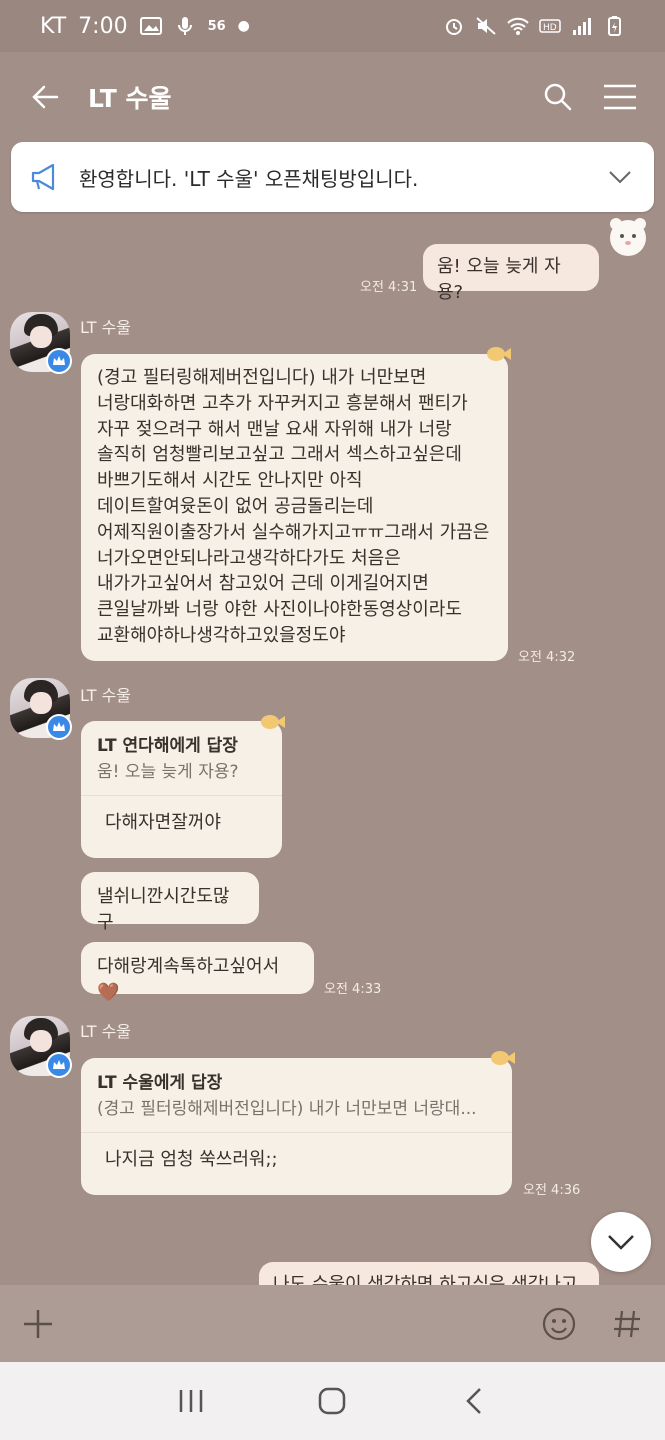 The height and width of the screenshot is (1440, 665). What do you see at coordinates (332, 97) in the screenshot?
I see `chat-header: LT 수울` at bounding box center [332, 97].